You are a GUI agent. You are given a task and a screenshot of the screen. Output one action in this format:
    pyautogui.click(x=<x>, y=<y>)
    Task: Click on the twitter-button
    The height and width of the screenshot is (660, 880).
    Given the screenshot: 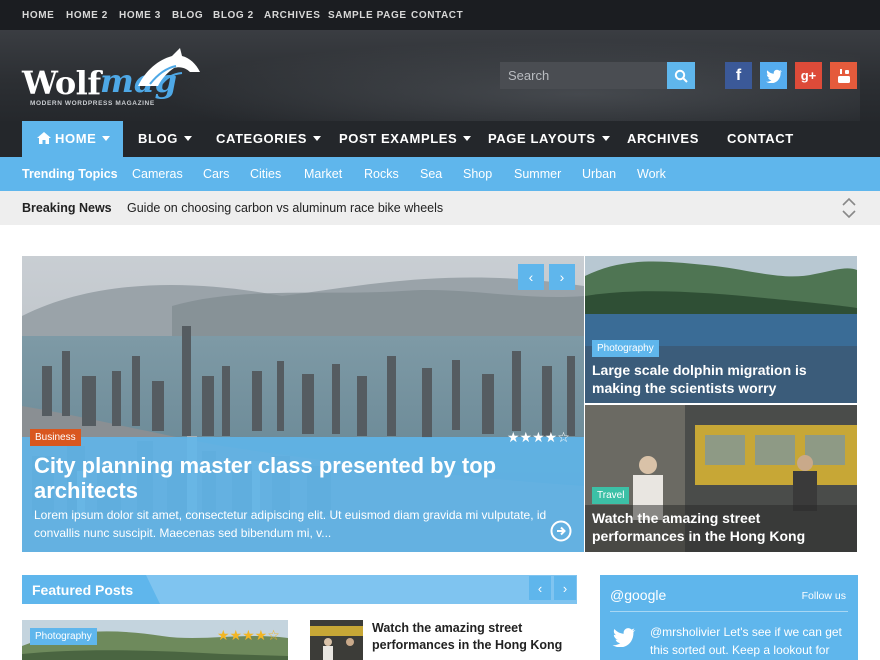 What is the action you would take?
    pyautogui.click(x=773, y=75)
    